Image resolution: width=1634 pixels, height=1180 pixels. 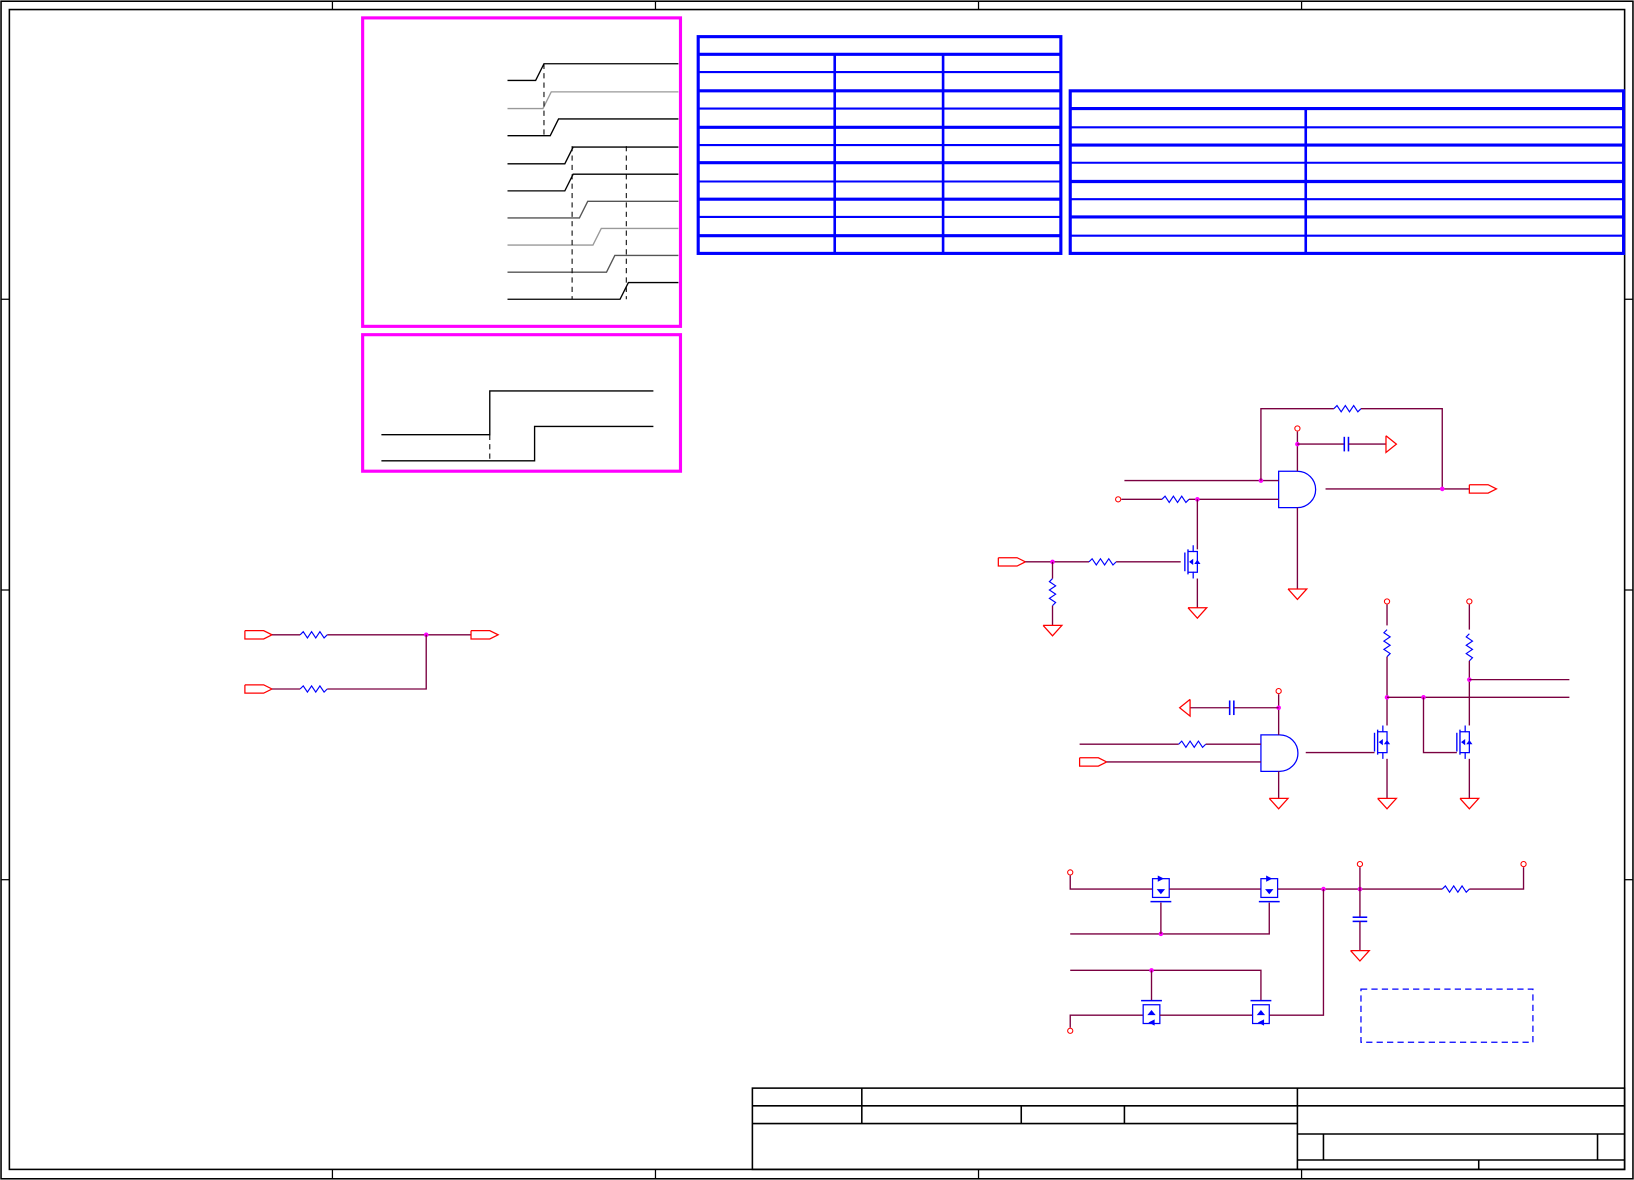 What do you see at coordinates (1447, 1015) in the screenshot?
I see `note-box` at bounding box center [1447, 1015].